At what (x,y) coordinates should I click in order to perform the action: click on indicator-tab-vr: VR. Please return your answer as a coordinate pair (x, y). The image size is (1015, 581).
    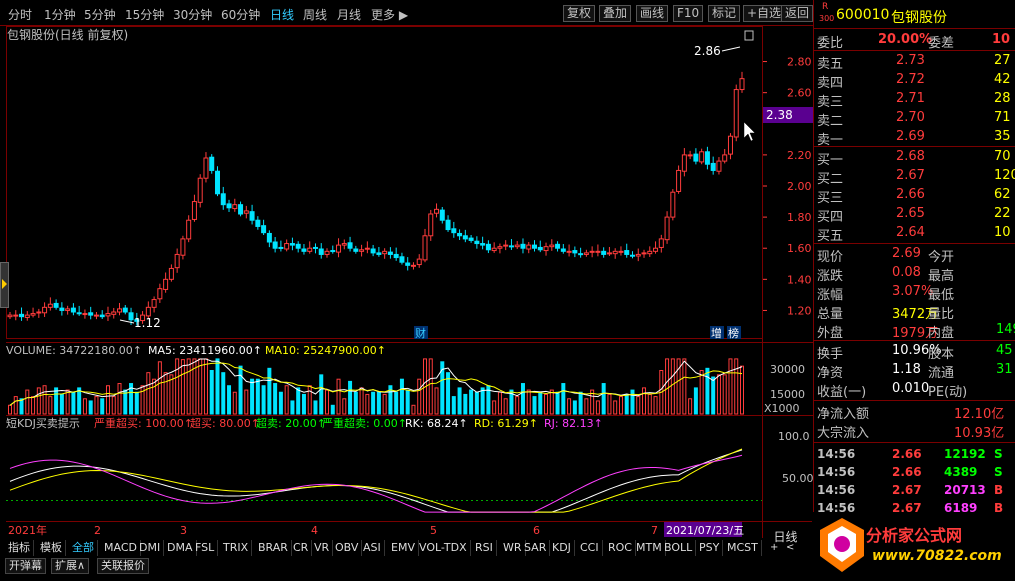
    Looking at the image, I should click on (322, 548).